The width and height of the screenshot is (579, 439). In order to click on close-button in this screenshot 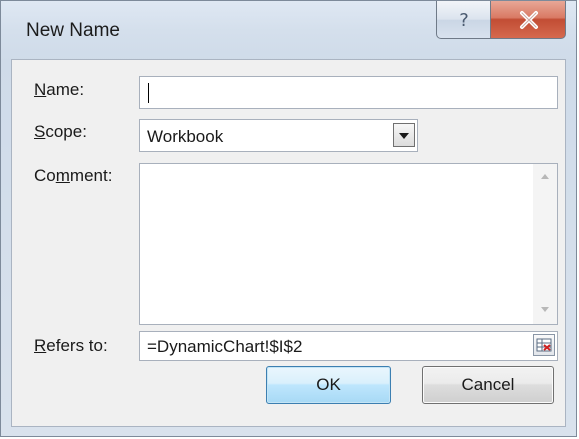, I will do `click(528, 20)`.